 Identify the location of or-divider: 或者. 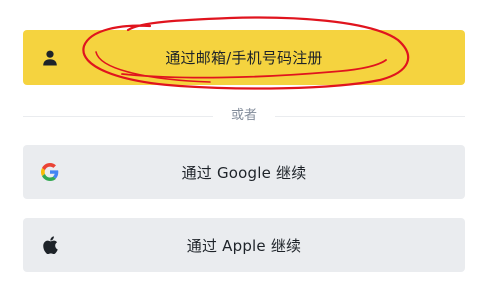
(244, 116).